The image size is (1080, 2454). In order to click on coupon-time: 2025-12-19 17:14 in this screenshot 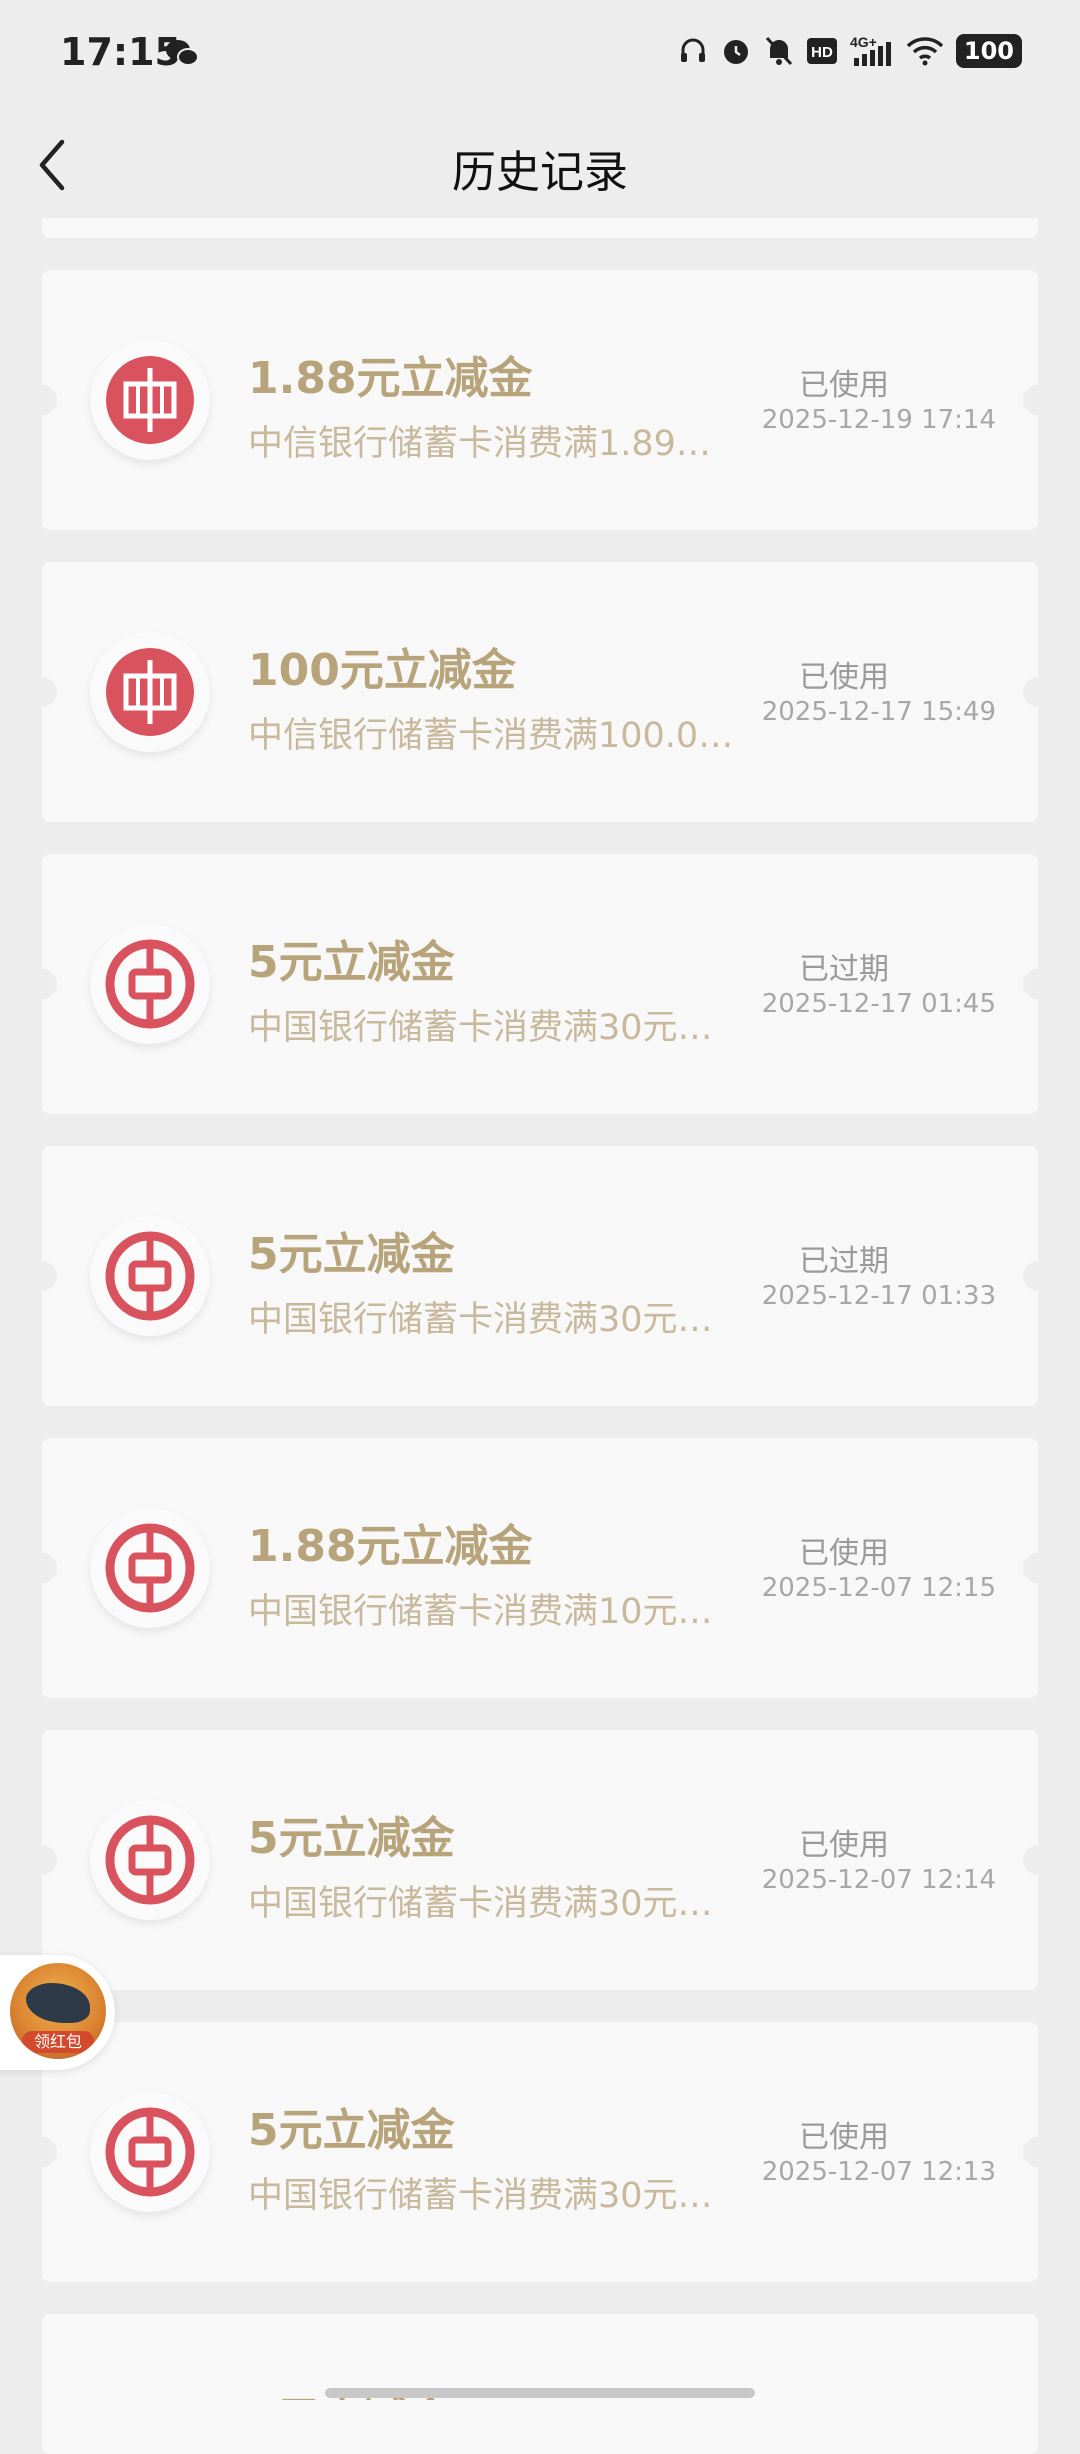, I will do `click(878, 420)`.